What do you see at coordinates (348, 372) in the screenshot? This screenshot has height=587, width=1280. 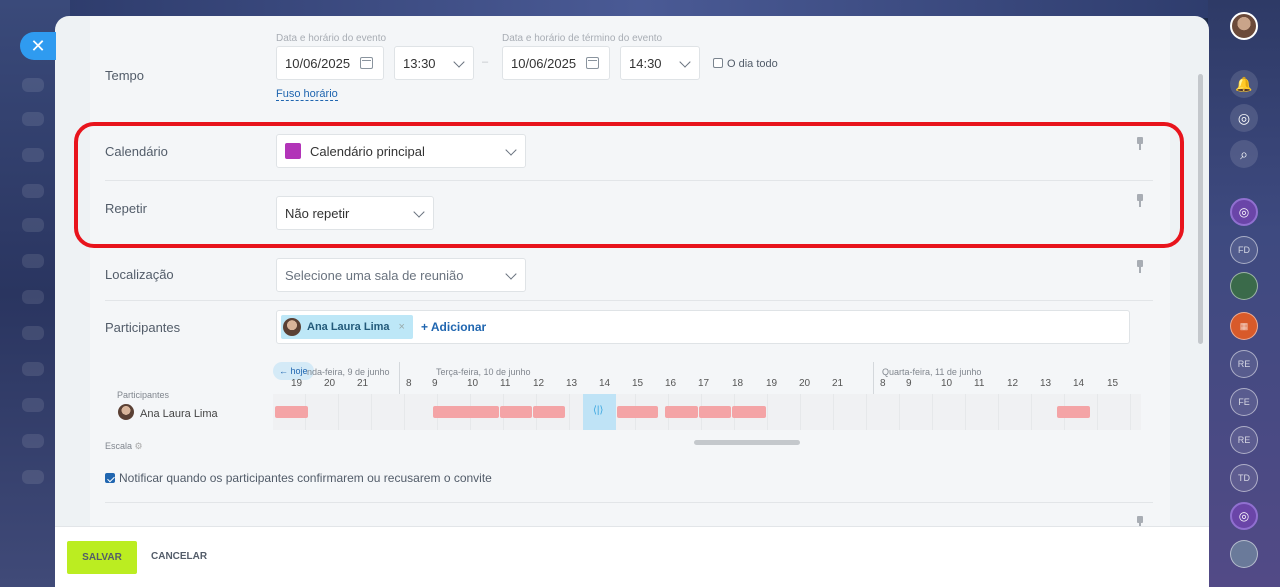 I see `day-header-1: nda-feira, 9 de junho` at bounding box center [348, 372].